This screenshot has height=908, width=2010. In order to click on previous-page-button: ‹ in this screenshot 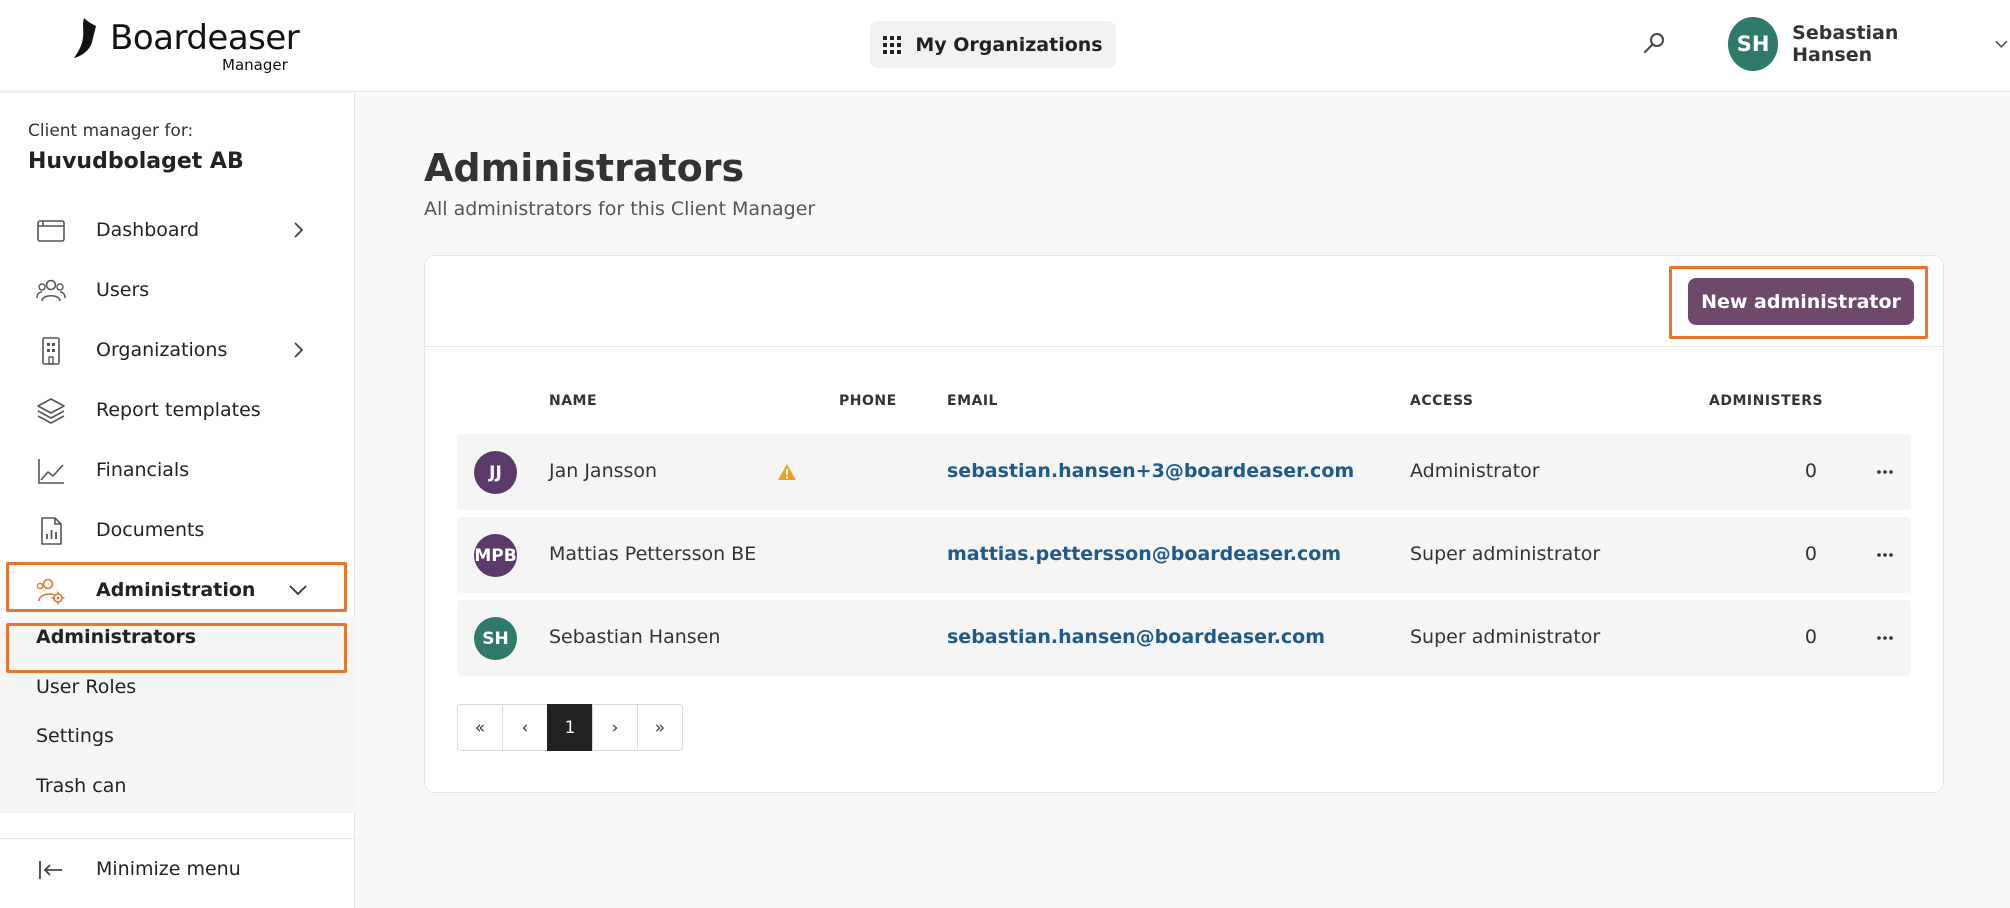, I will do `click(525, 727)`.